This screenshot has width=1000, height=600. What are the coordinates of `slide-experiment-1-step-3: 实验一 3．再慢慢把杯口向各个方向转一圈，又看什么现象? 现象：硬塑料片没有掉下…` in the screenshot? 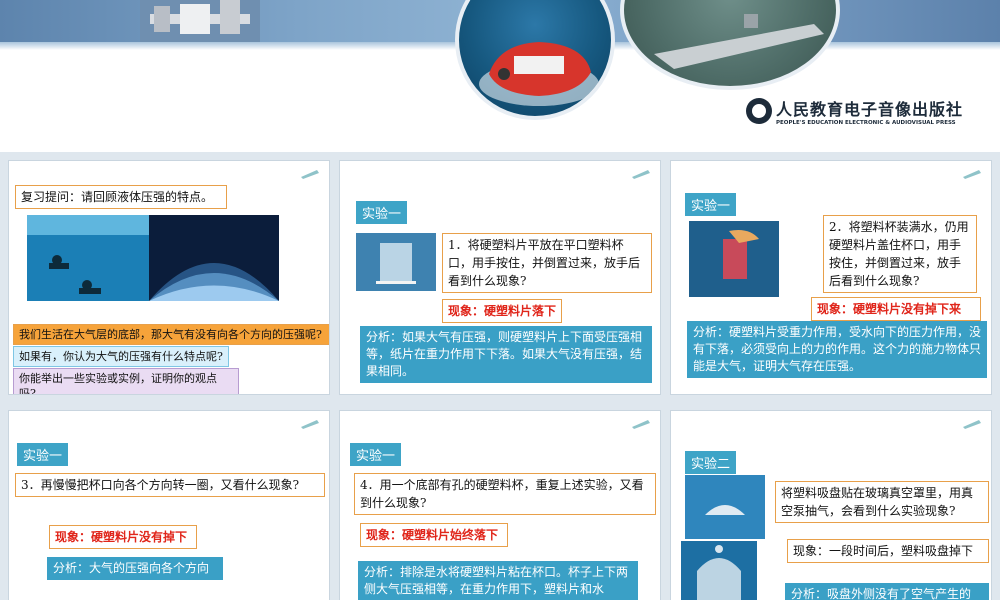 It's located at (169, 505).